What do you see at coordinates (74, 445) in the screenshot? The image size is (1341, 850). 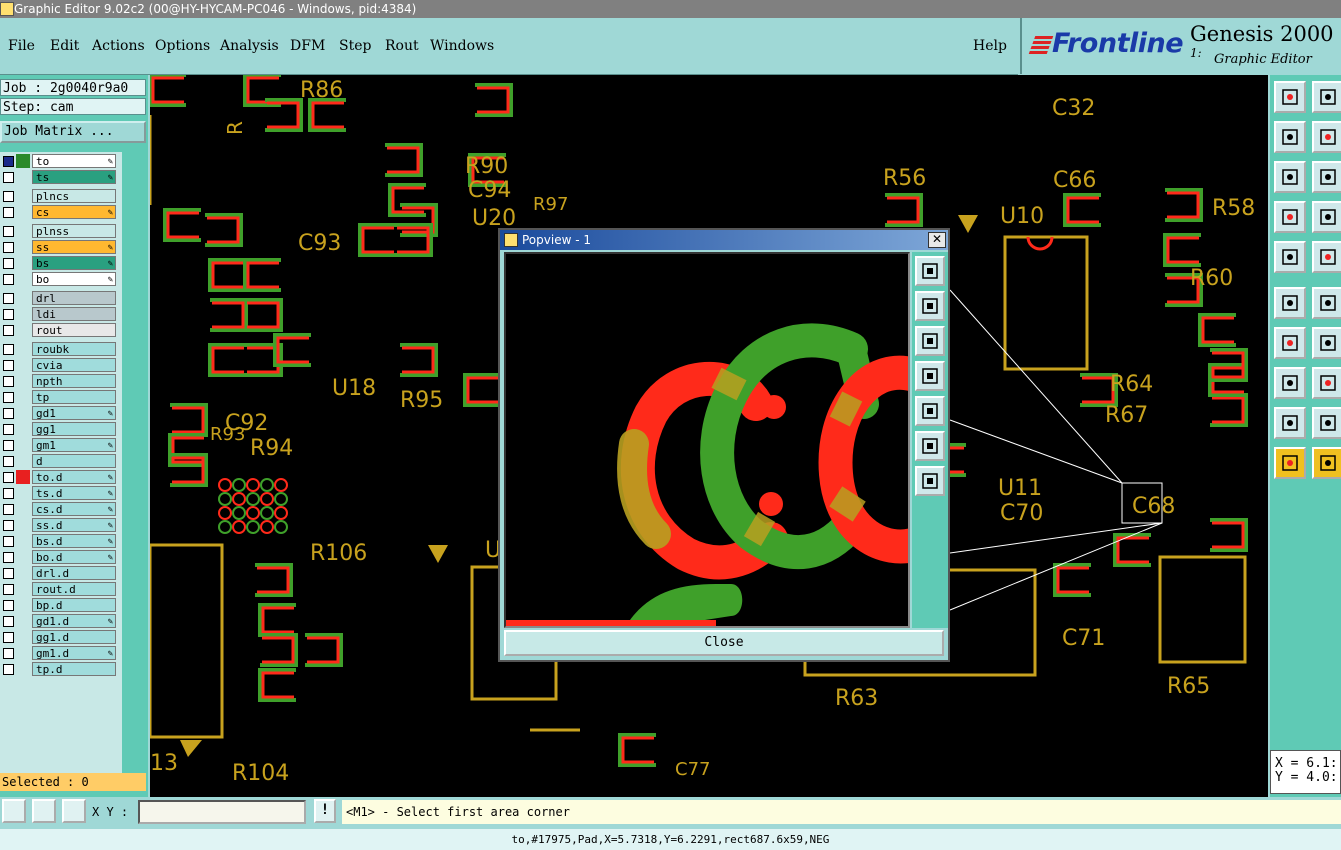 I see `layer-name: gm1 ✎` at bounding box center [74, 445].